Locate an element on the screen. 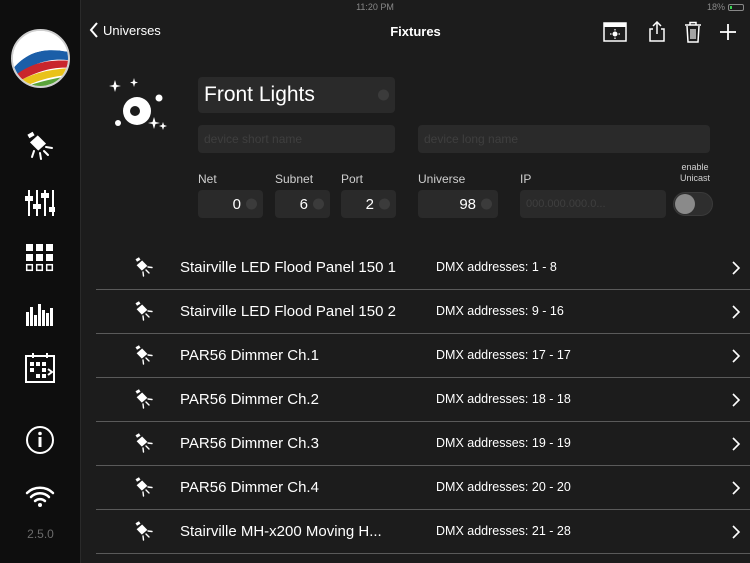 Image resolution: width=750 pixels, height=563 pixels. sparkle-light-icon is located at coordinates (138, 104).